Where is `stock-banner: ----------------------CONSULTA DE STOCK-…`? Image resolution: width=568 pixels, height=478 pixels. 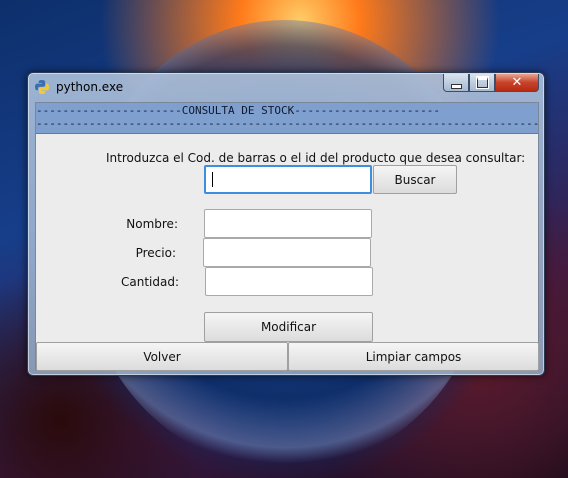
stock-banner: ----------------------CONSULTA DE STOCK-… is located at coordinates (287, 118).